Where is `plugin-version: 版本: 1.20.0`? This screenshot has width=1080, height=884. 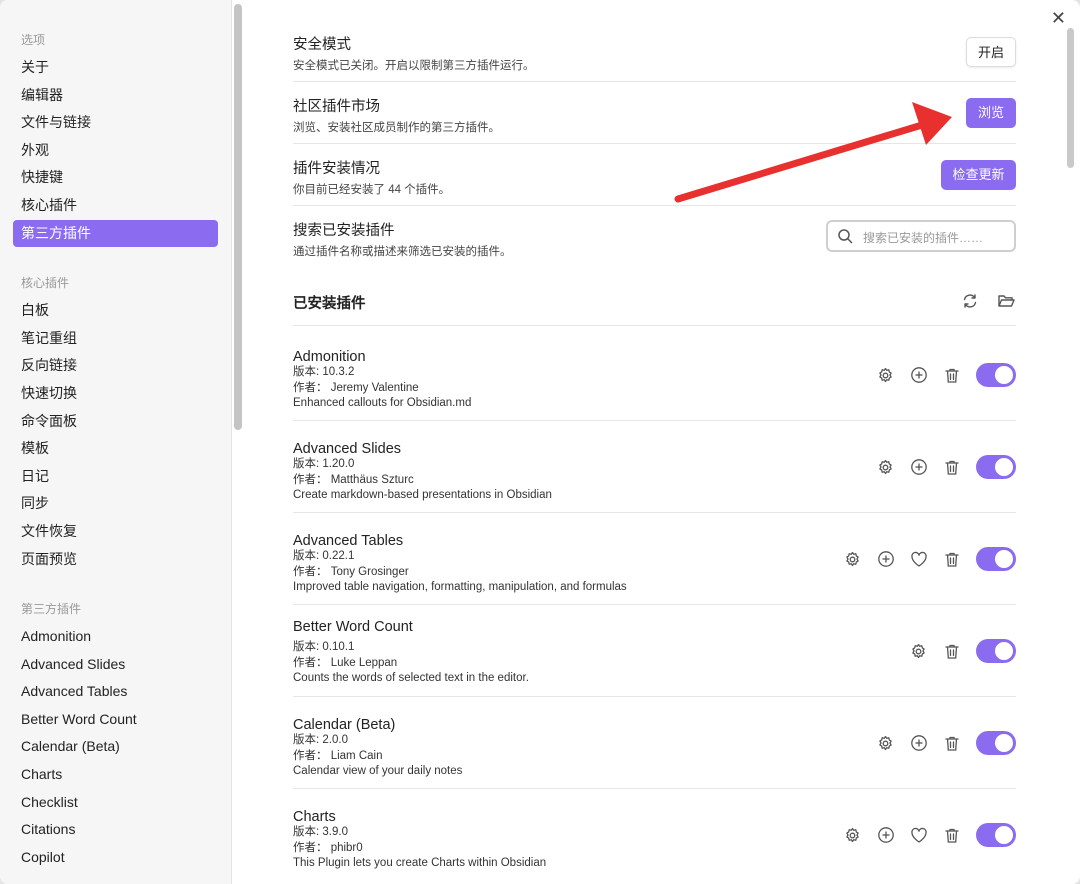 plugin-version: 版本: 1.20.0 is located at coordinates (324, 464).